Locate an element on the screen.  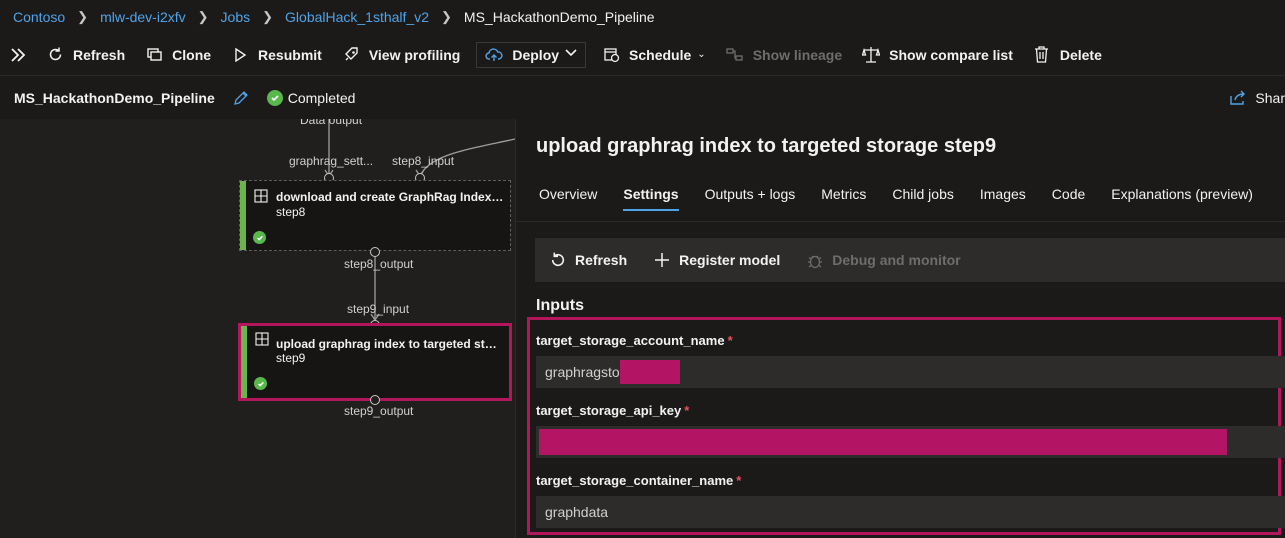
panel-refresh-label: Refresh is located at coordinates (601, 260).